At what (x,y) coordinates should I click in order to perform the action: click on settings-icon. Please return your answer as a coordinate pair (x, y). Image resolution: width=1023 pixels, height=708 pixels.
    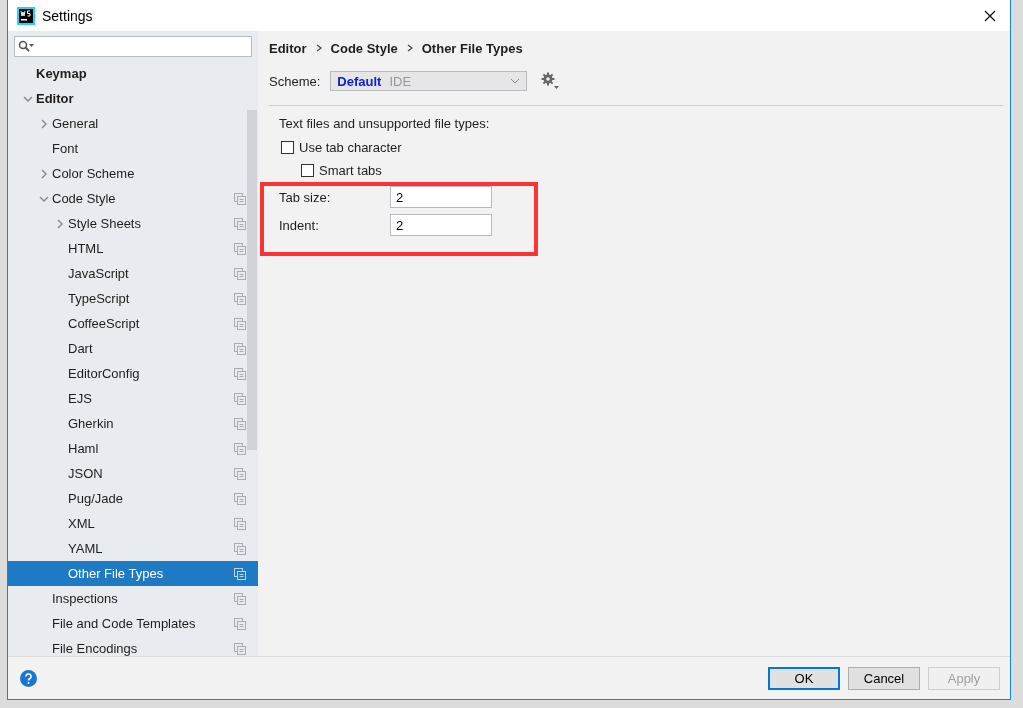
    Looking at the image, I should click on (550, 81).